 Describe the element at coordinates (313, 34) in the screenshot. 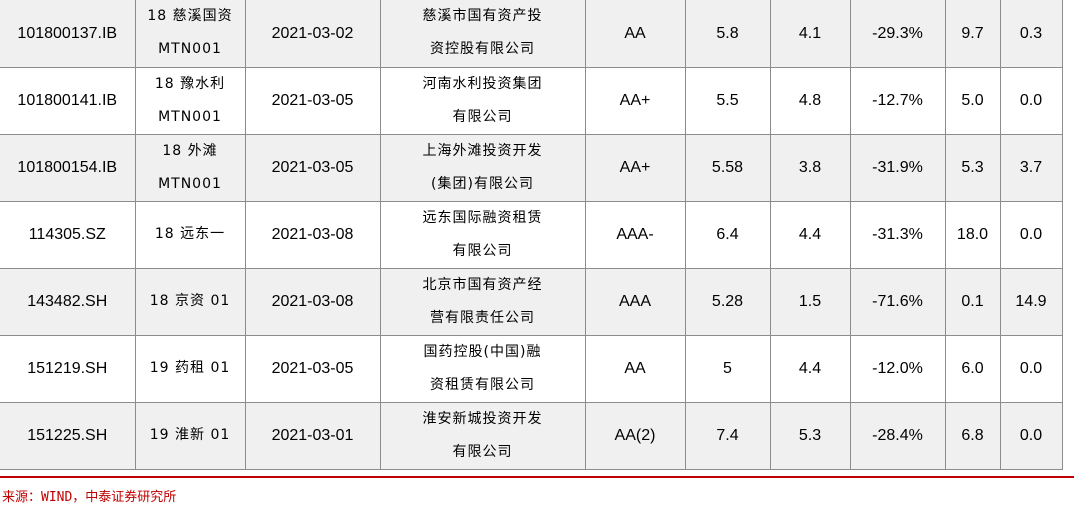

I see `date-cell: 2021-03-02` at that location.